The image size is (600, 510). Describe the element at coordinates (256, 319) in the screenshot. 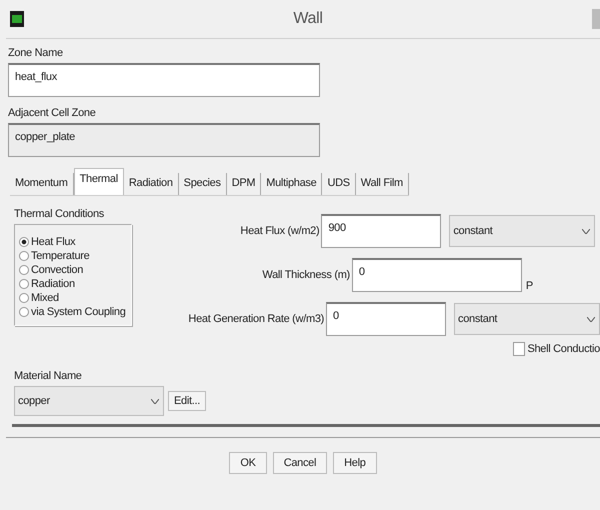

I see `field-label: Heat Generation Rate (w/m3)` at that location.